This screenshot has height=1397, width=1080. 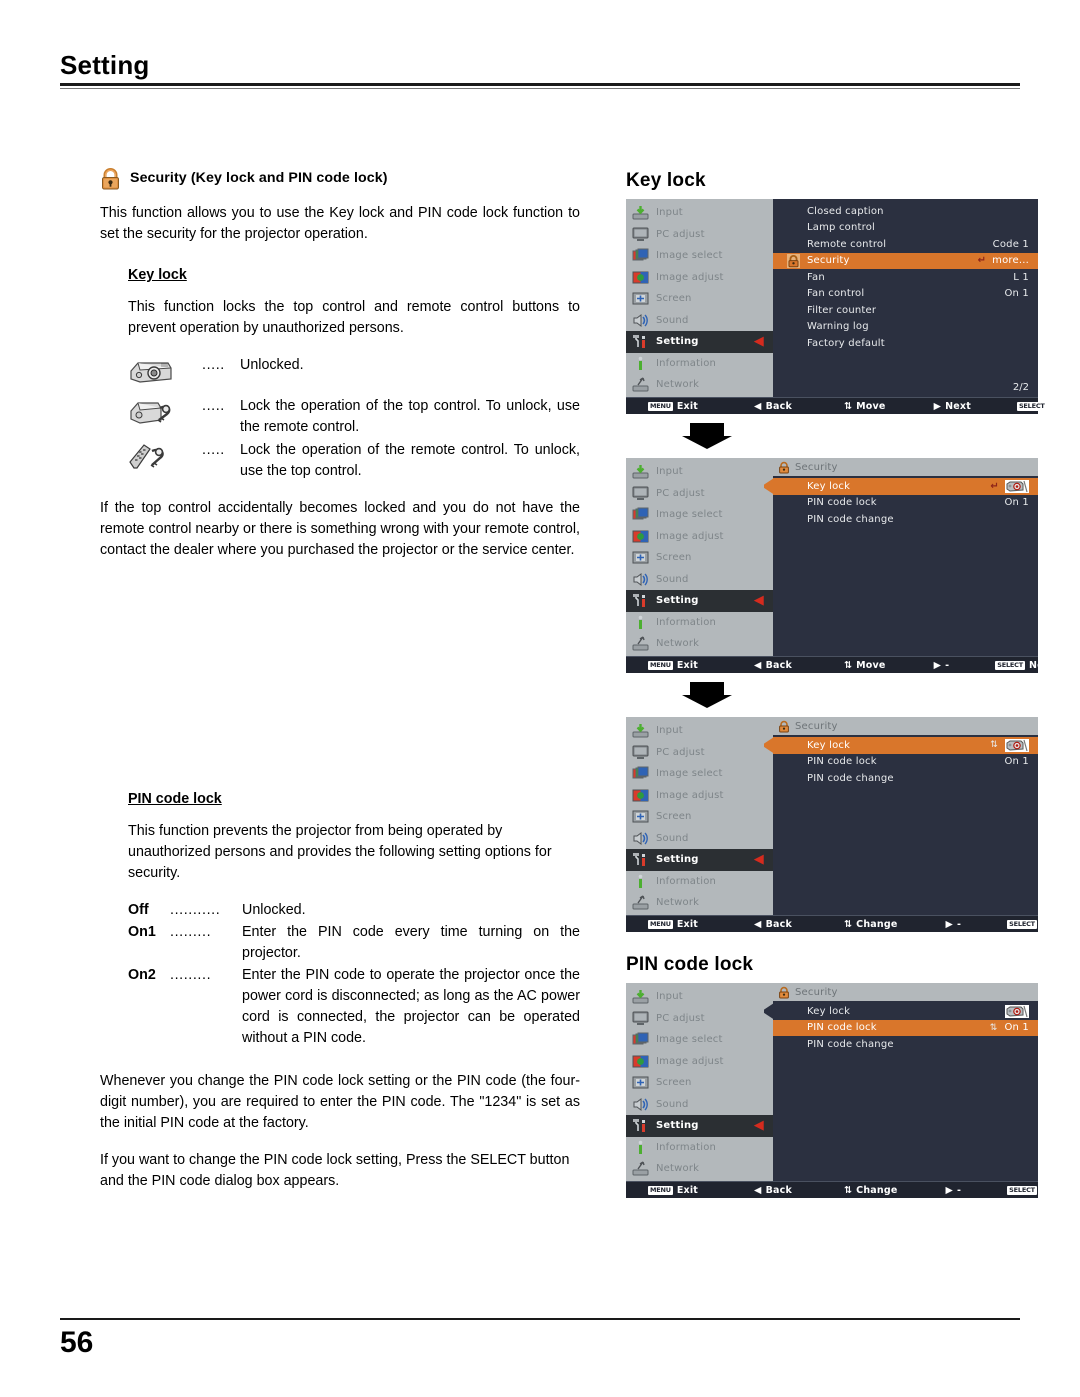 I want to click on padlock-icon, so click(x=110, y=179).